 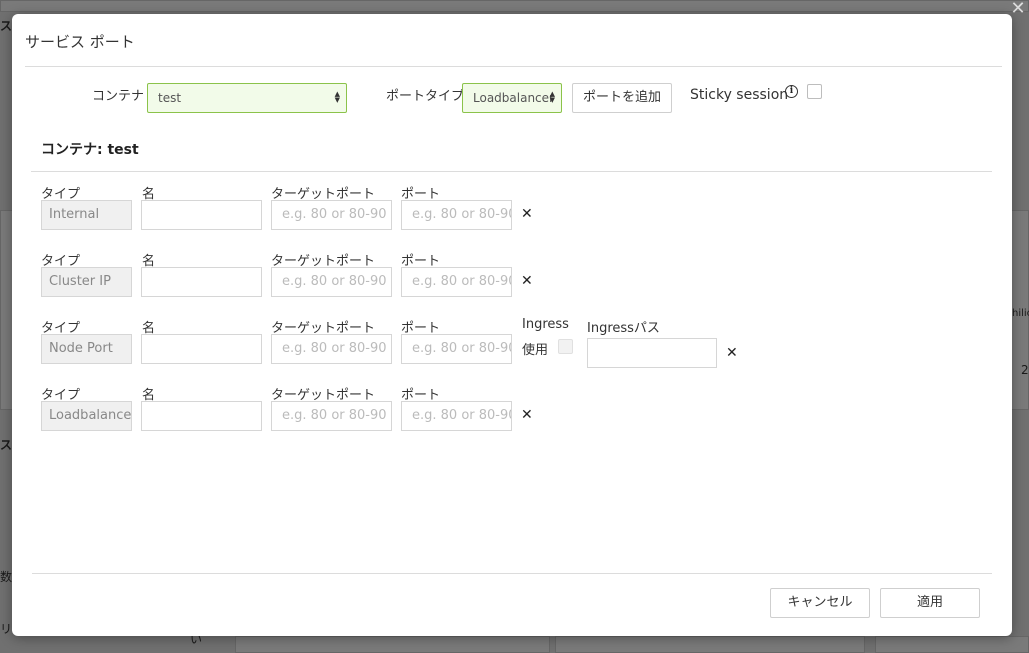 I want to click on port-type-select-value: Loadbalancer, so click(x=513, y=98).